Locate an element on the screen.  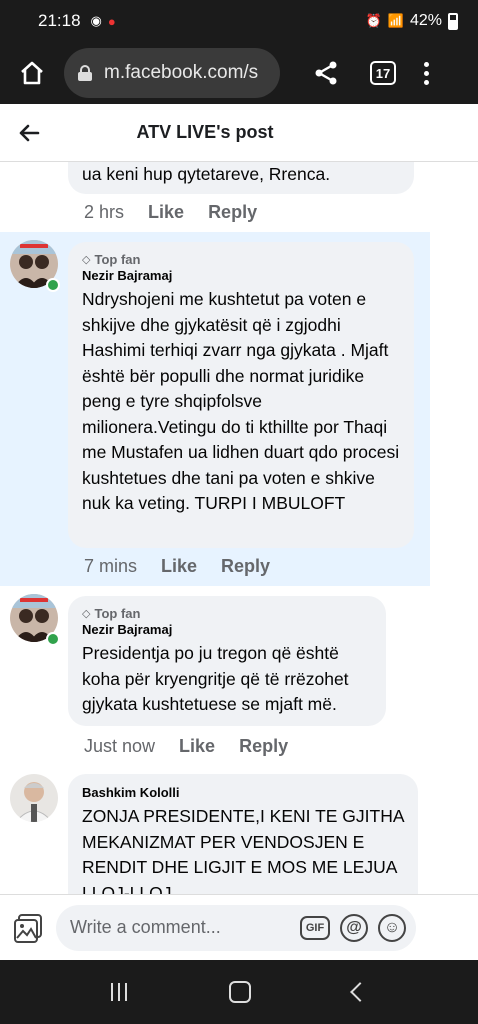
chrome-icon: ◉ is located at coordinates (96, 20).